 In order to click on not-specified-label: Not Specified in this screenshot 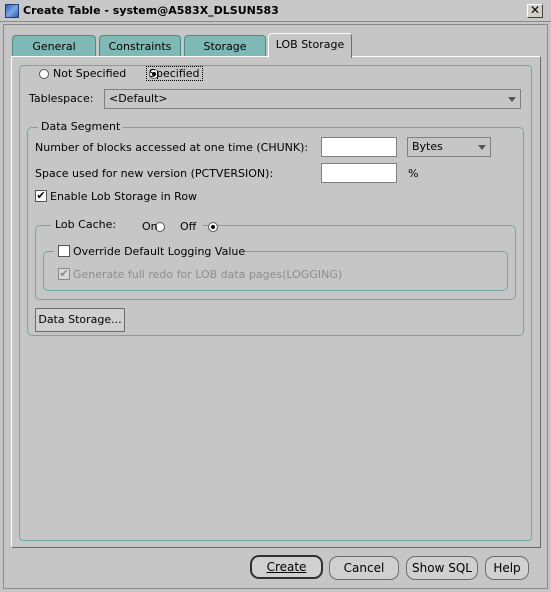, I will do `click(89, 73)`.